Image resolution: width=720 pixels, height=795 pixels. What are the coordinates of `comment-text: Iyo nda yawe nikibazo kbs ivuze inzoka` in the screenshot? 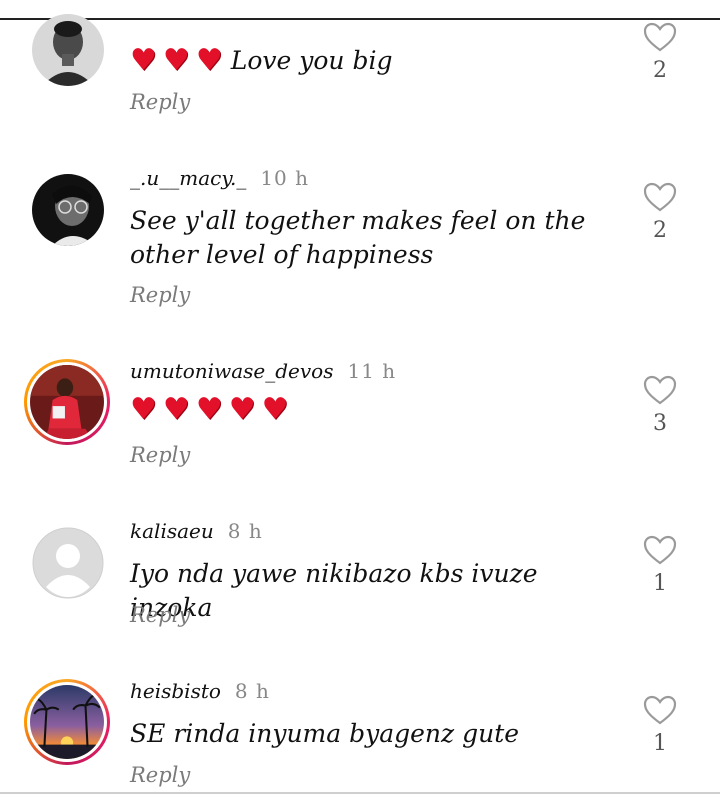 It's located at (334, 590).